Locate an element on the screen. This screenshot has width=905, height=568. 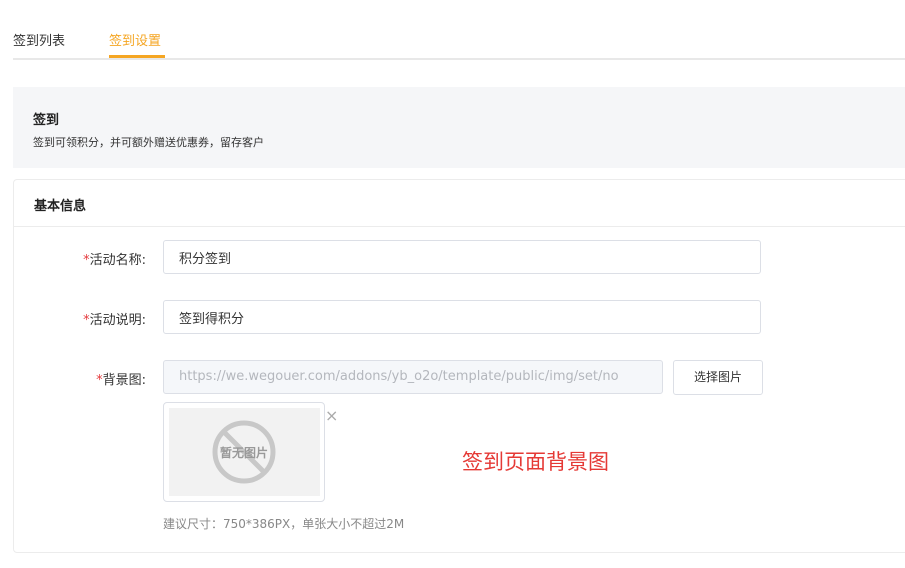
activity-name-input is located at coordinates (462, 257).